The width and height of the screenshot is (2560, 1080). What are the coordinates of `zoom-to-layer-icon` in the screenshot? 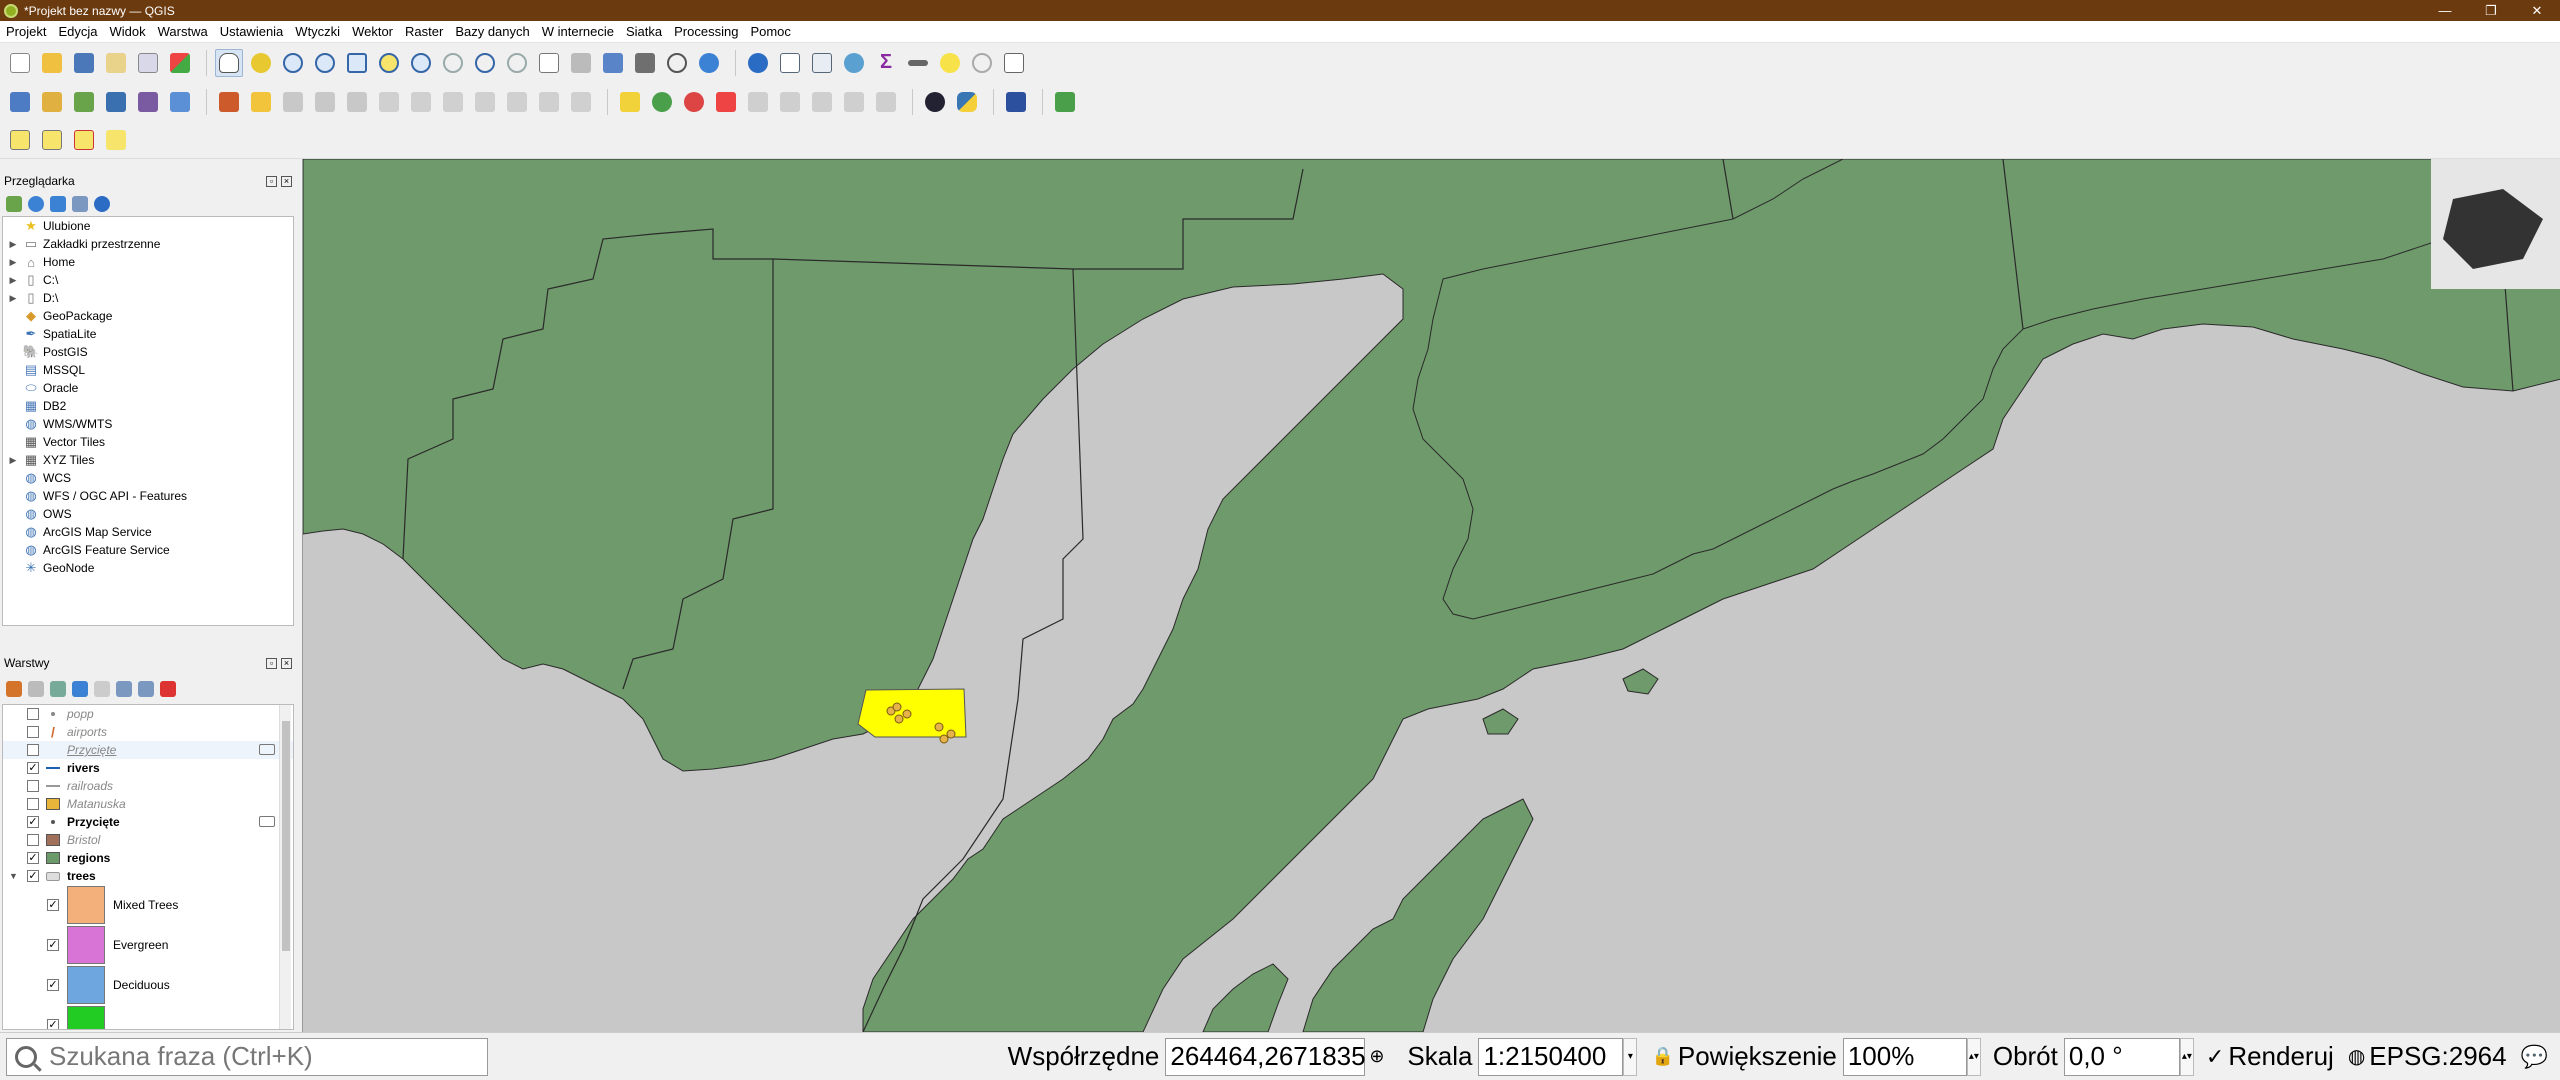 It's located at (421, 63).